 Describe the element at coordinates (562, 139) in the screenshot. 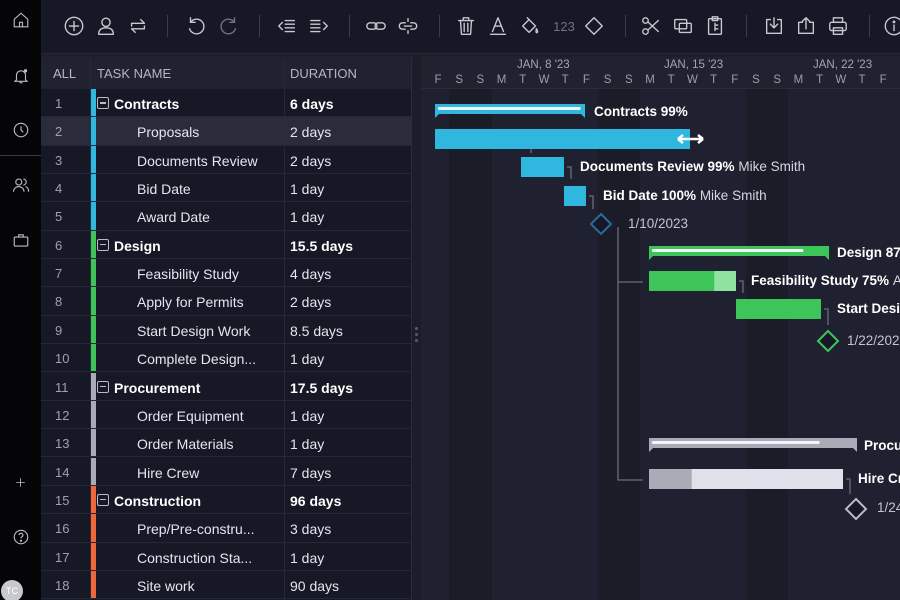

I see `proposals-bar` at that location.